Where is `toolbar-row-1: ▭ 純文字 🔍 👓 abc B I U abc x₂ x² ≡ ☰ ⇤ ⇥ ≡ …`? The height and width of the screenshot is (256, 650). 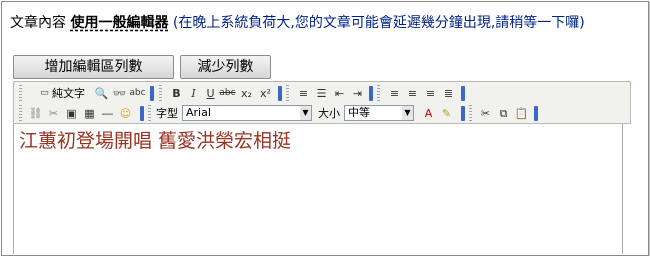 toolbar-row-1: ▭ 純文字 🔍 👓 abc B I U abc x₂ x² ≡ ☰ ⇤ ⇥ ≡ … is located at coordinates (322, 93).